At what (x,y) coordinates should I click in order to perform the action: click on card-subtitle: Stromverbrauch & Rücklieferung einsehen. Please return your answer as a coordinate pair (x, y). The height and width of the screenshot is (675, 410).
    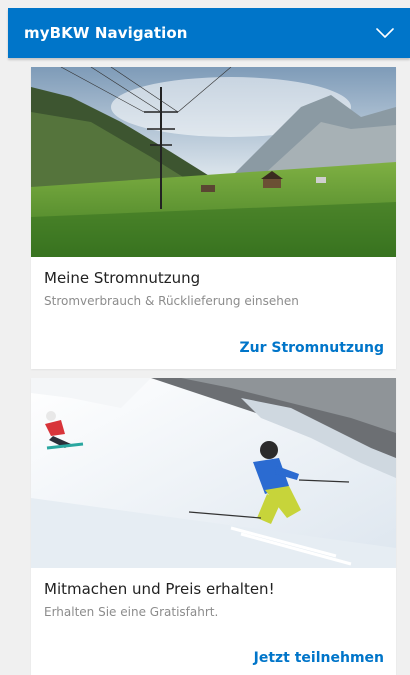
    Looking at the image, I should click on (171, 301).